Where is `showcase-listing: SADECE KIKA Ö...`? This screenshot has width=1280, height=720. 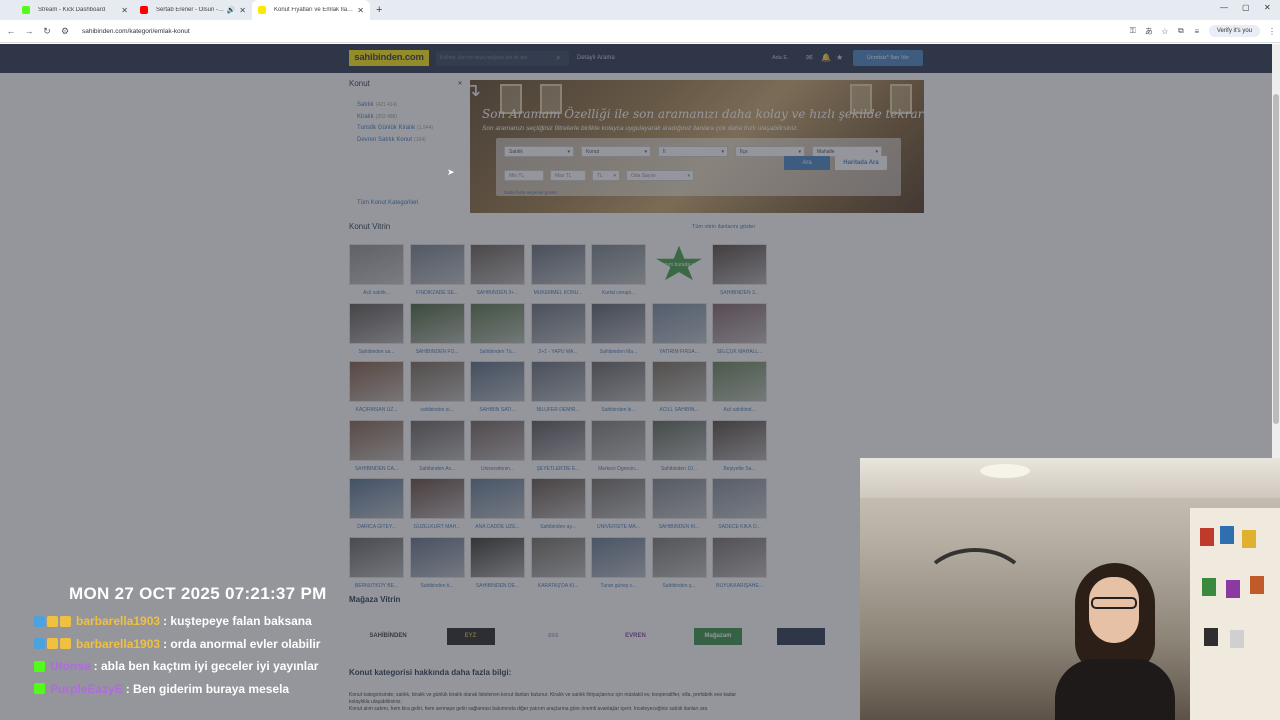 showcase-listing: SADECE KIKA Ö... is located at coordinates (739, 504).